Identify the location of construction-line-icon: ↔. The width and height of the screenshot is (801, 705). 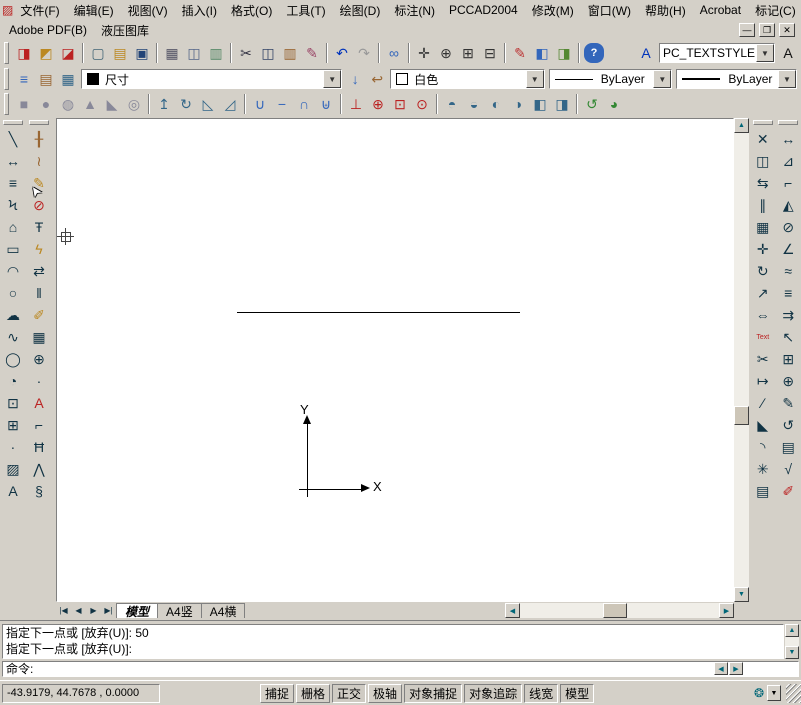
(13, 161).